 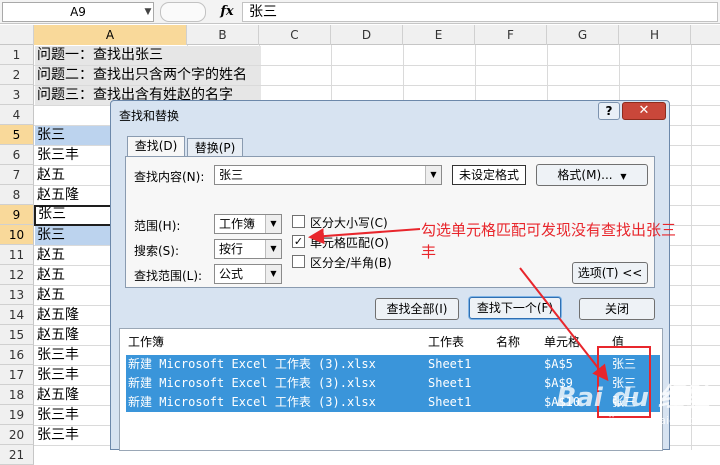 I want to click on row-header: 6, so click(x=17, y=155).